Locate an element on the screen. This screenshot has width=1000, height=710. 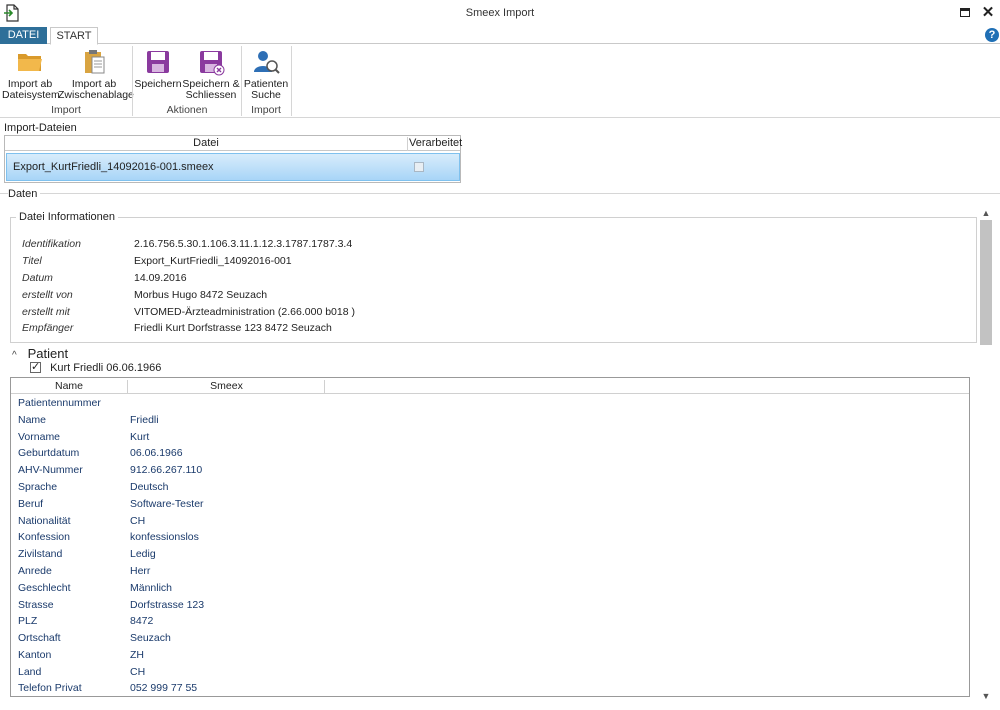
column-header-name: Name is located at coordinates (69, 387).